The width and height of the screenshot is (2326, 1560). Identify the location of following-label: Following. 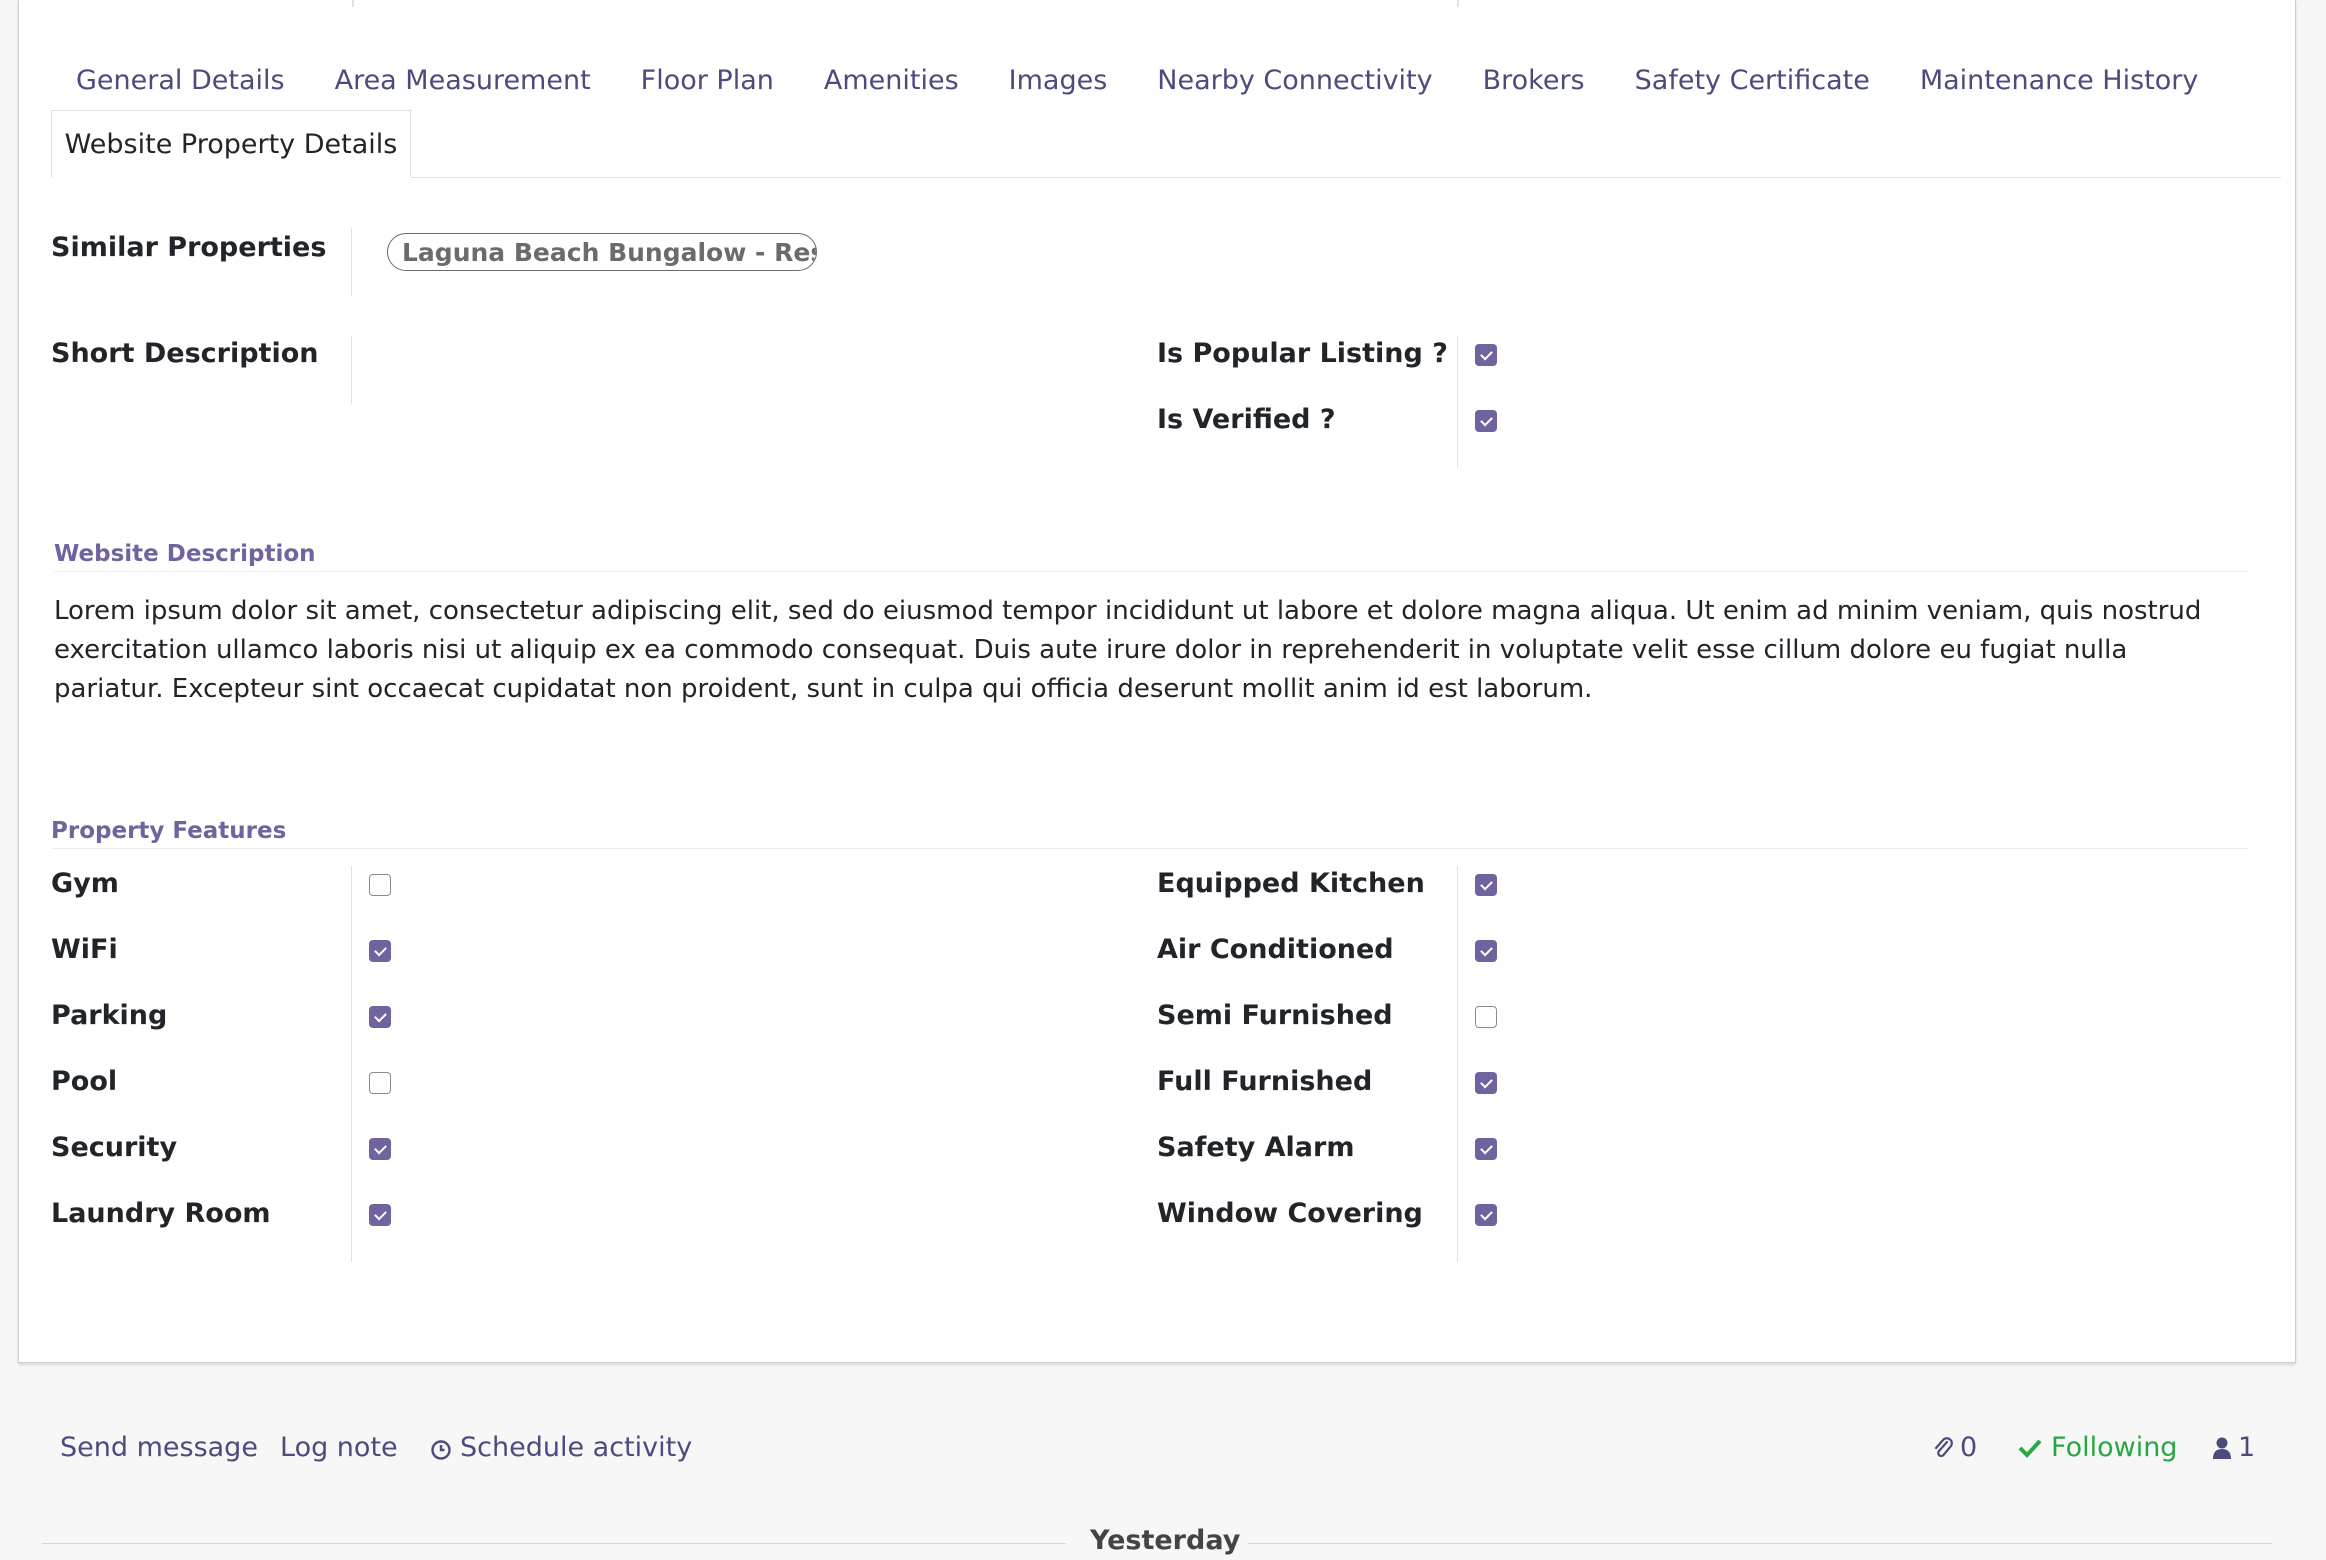
(2114, 1447).